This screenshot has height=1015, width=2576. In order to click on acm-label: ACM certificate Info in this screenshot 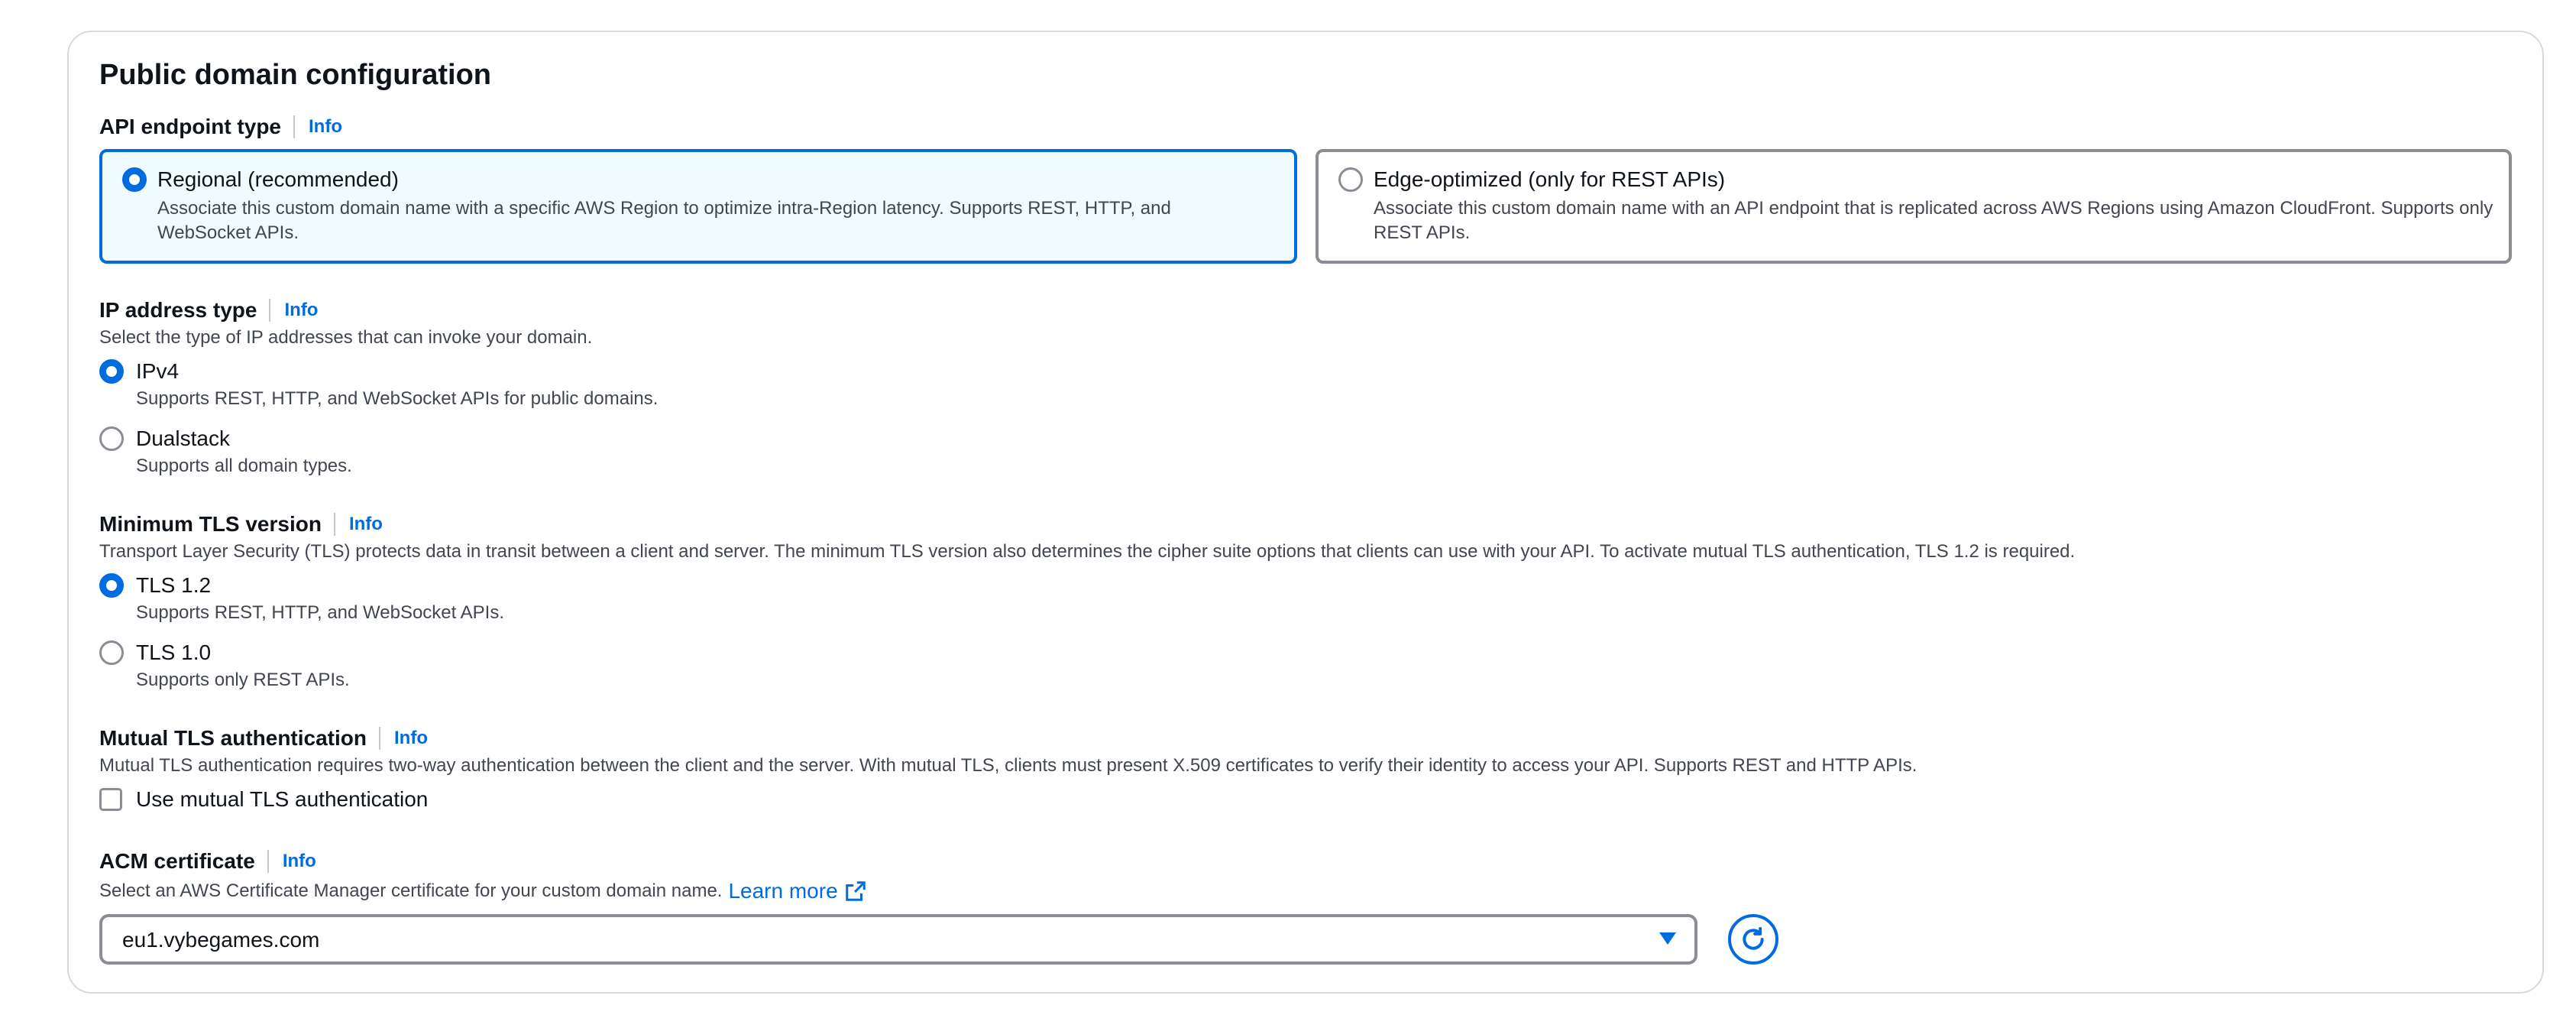, I will do `click(207, 861)`.